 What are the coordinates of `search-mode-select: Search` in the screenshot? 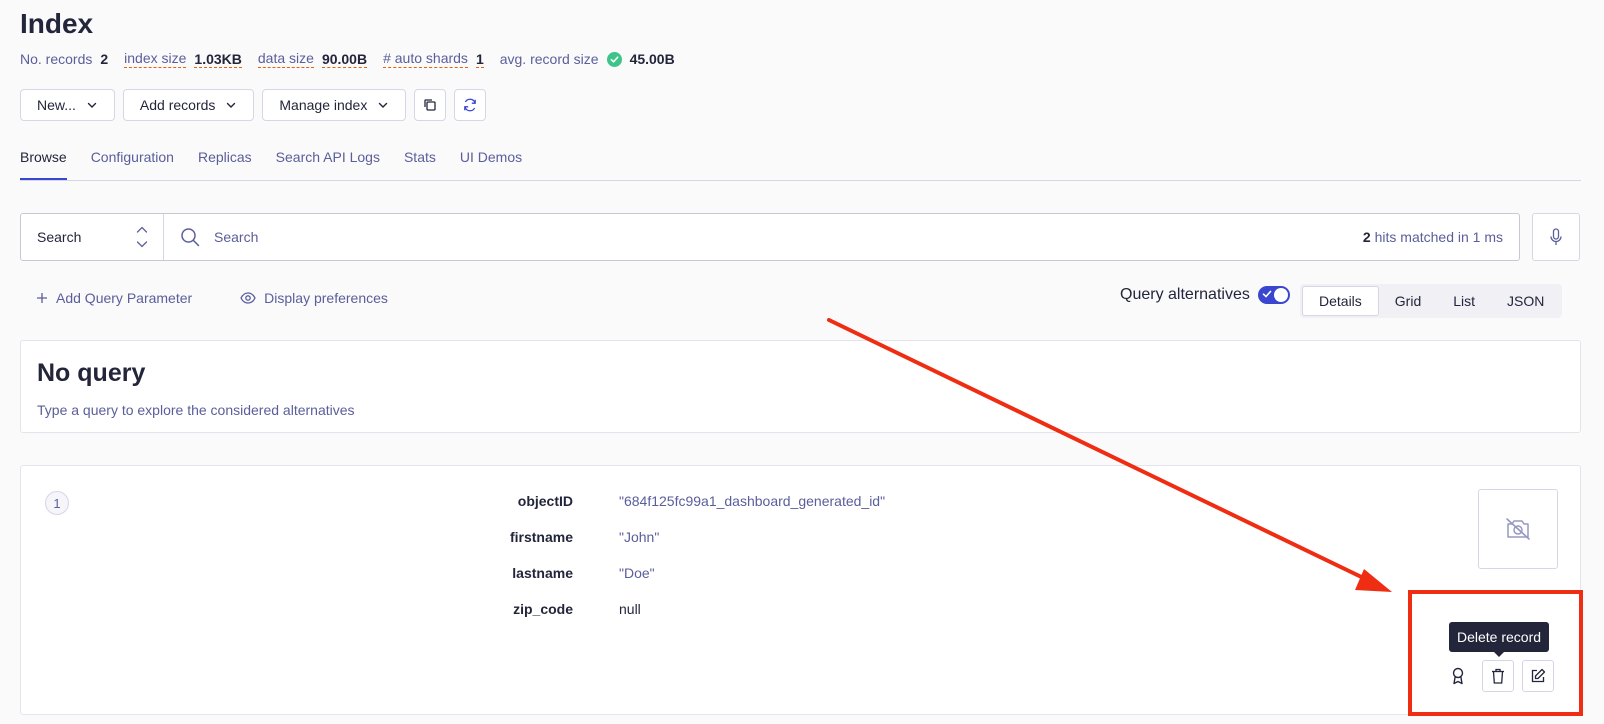 It's located at (92, 237).